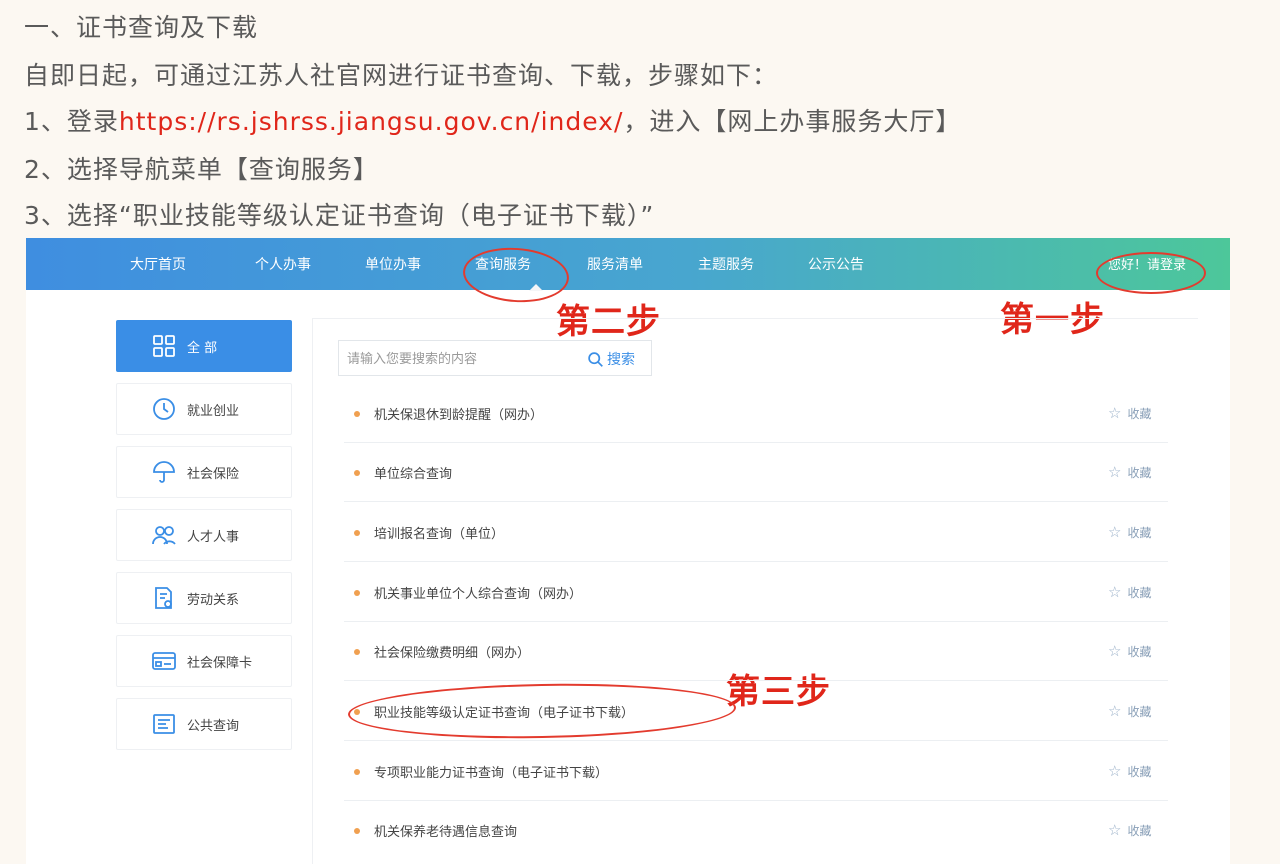  Describe the element at coordinates (452, 653) in the screenshot. I see `list-item-label: 社会保险缴费明细（网办）` at that location.